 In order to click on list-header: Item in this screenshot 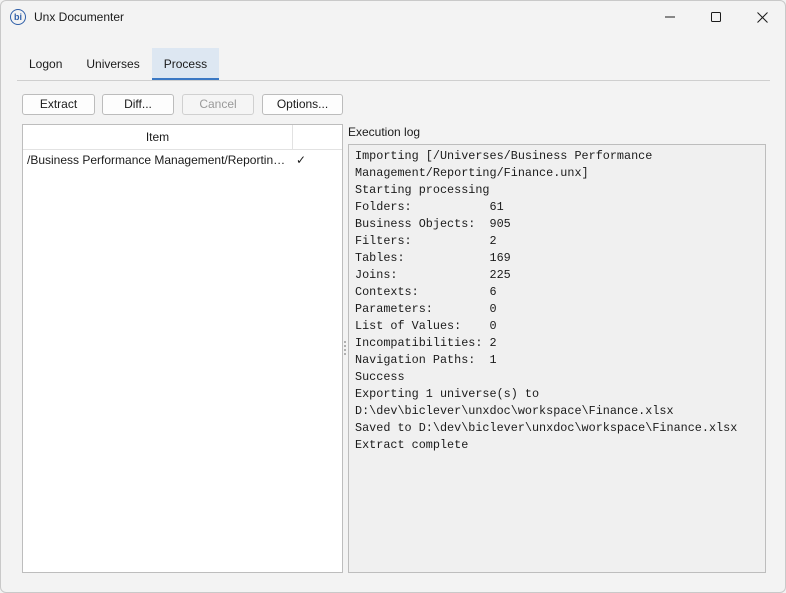, I will do `click(182, 137)`.